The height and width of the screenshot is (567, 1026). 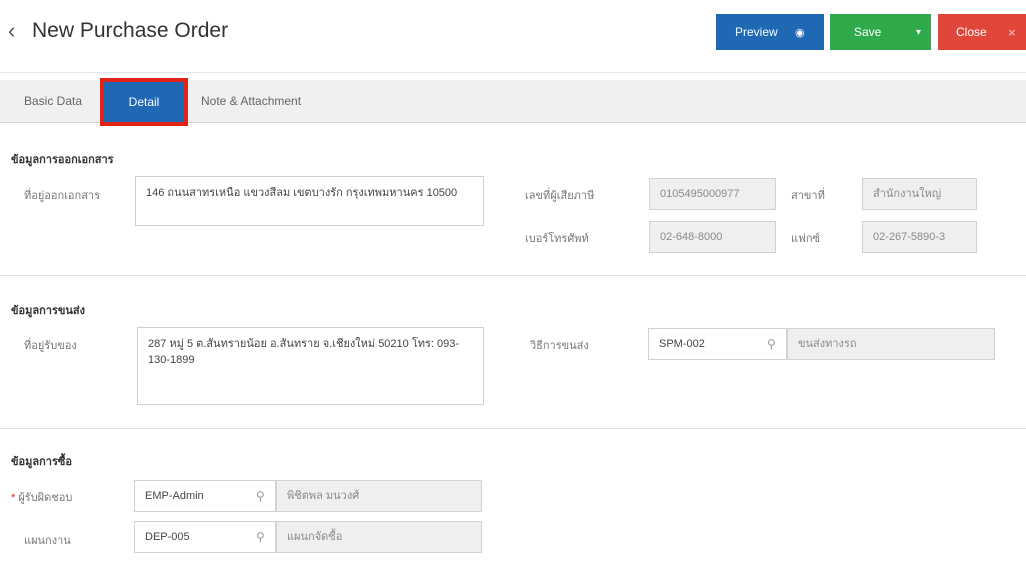 I want to click on save-button: Save ▾, so click(x=880, y=32).